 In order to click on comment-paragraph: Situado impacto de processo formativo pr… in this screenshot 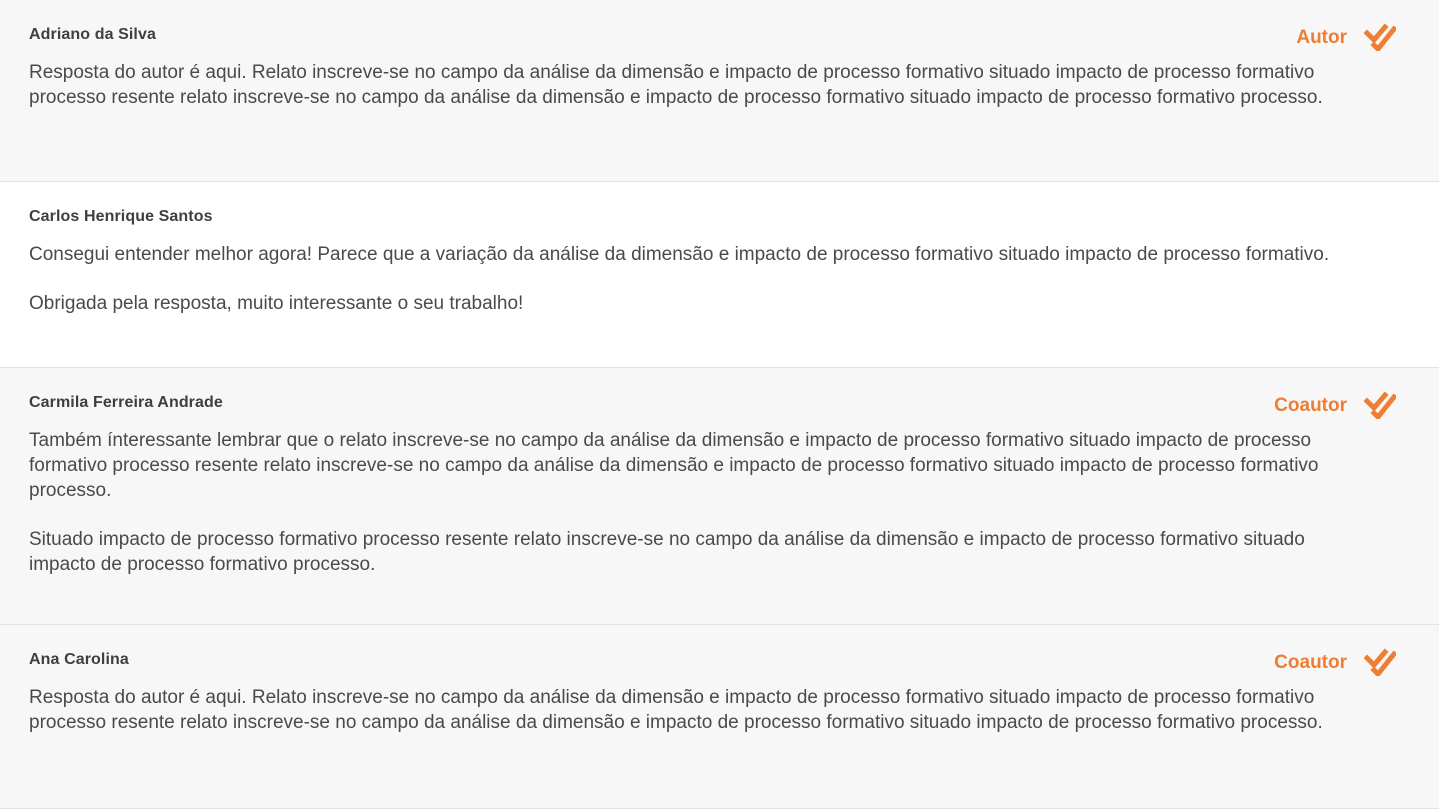, I will do `click(667, 552)`.